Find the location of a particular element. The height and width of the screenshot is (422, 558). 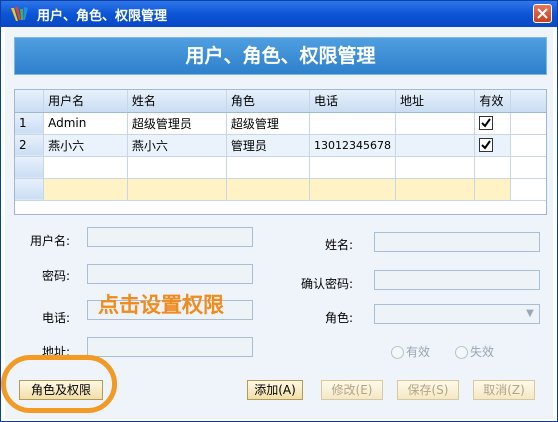

close-button is located at coordinates (542, 13).